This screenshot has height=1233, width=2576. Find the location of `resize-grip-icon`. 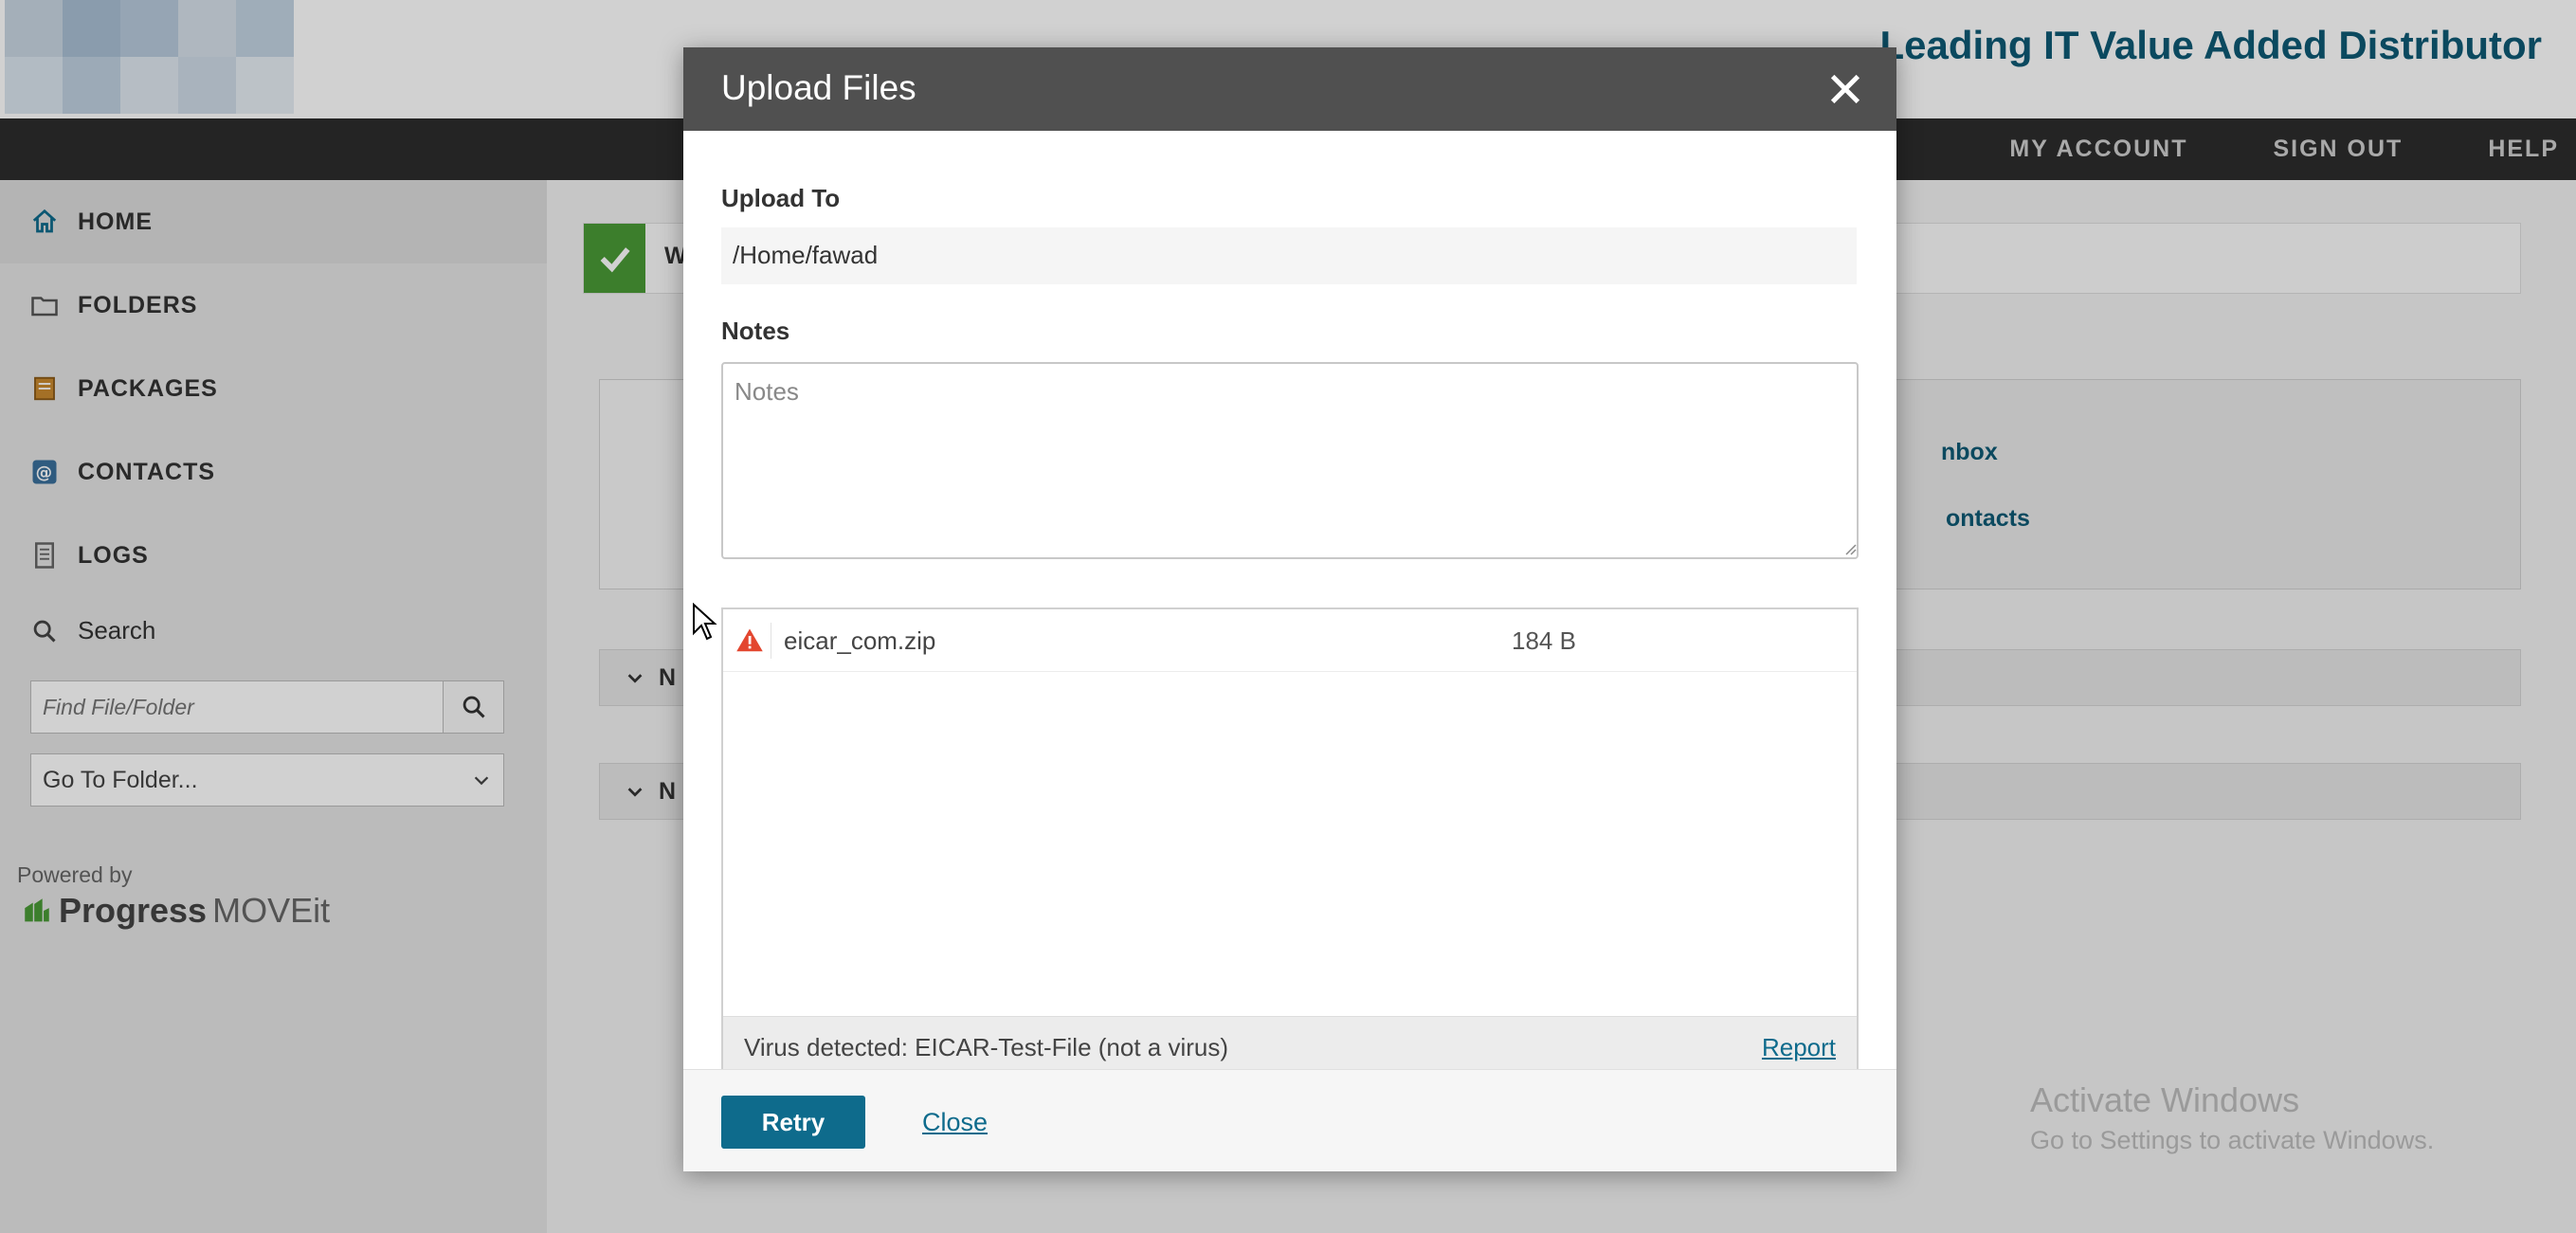

resize-grip-icon is located at coordinates (1849, 547).